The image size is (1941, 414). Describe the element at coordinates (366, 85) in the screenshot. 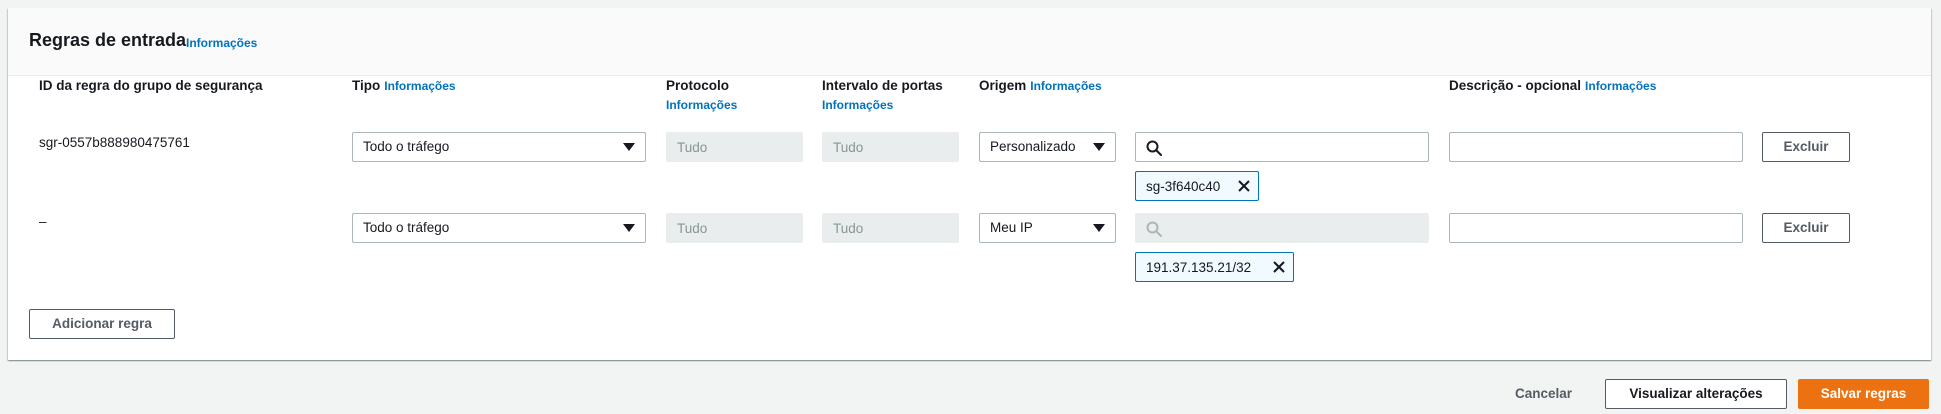

I see `column-header-type-label: Tipo` at that location.